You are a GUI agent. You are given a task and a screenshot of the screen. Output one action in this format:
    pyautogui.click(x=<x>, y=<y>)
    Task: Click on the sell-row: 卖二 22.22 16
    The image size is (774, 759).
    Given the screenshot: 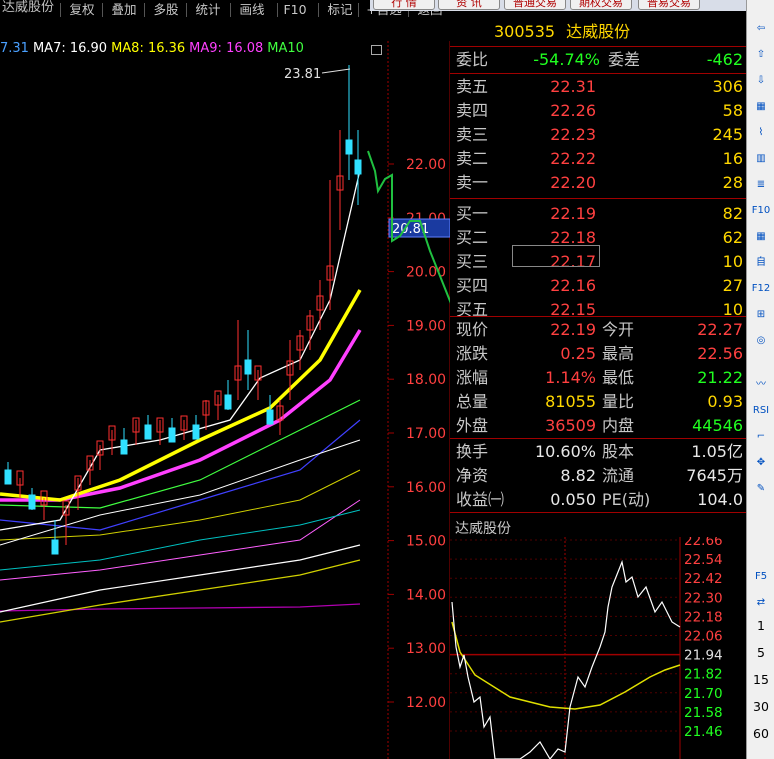 What is the action you would take?
    pyautogui.click(x=598, y=159)
    